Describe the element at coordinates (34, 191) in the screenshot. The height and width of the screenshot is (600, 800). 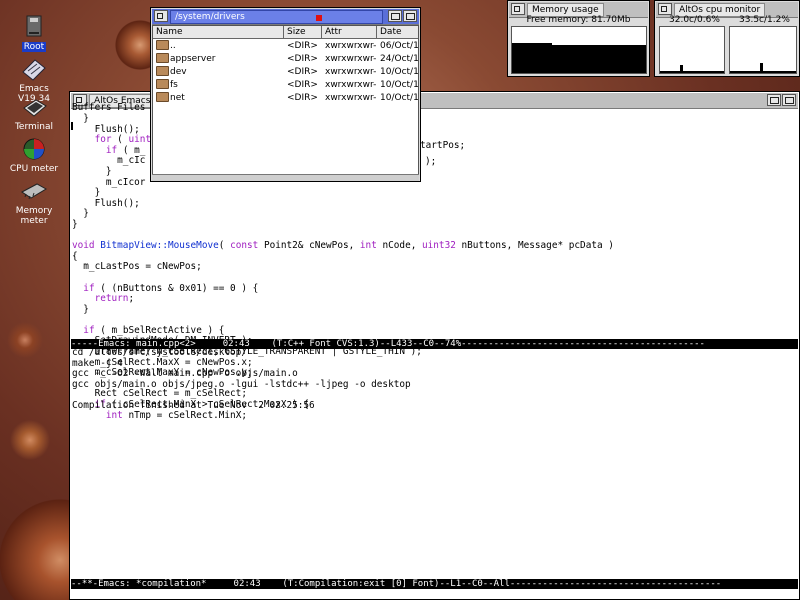
I see `memory-chip-icon` at that location.